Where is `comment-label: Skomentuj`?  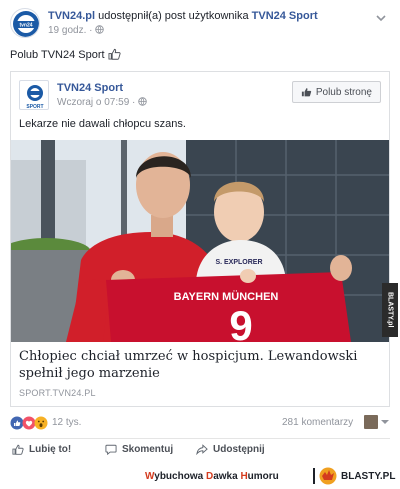
comment-label: Skomentuj is located at coordinates (148, 449).